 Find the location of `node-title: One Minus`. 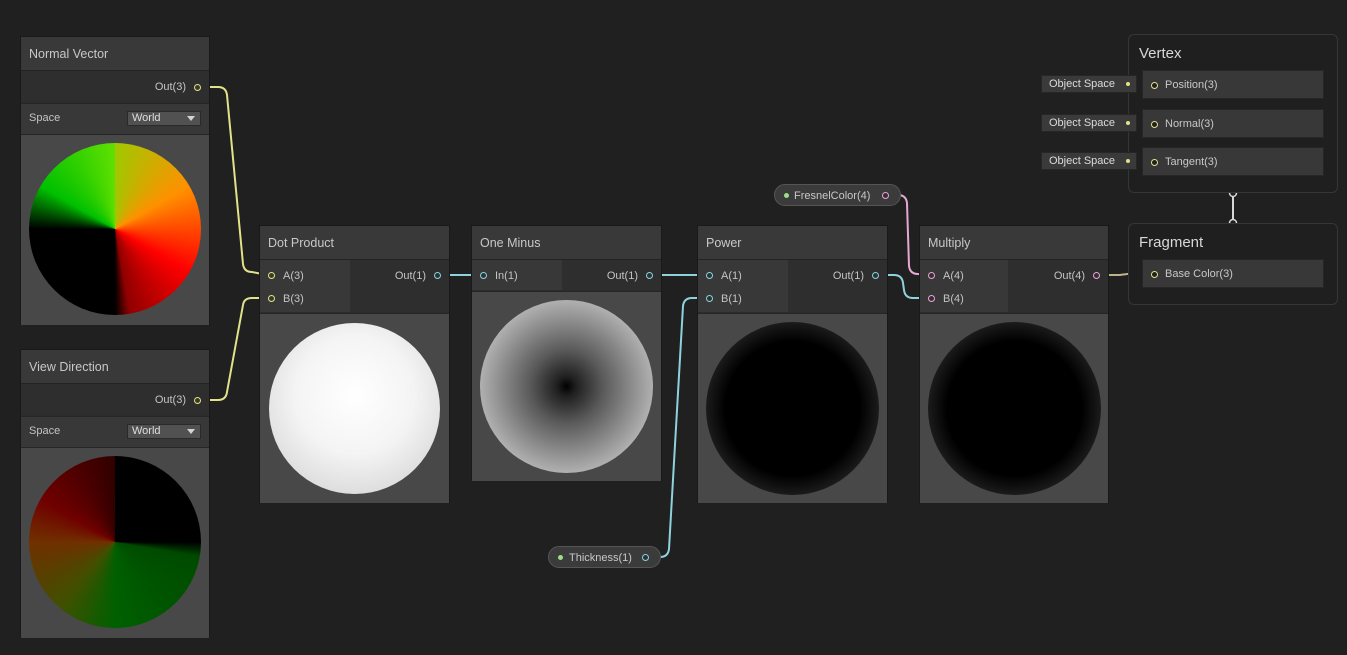

node-title: One Minus is located at coordinates (566, 243).